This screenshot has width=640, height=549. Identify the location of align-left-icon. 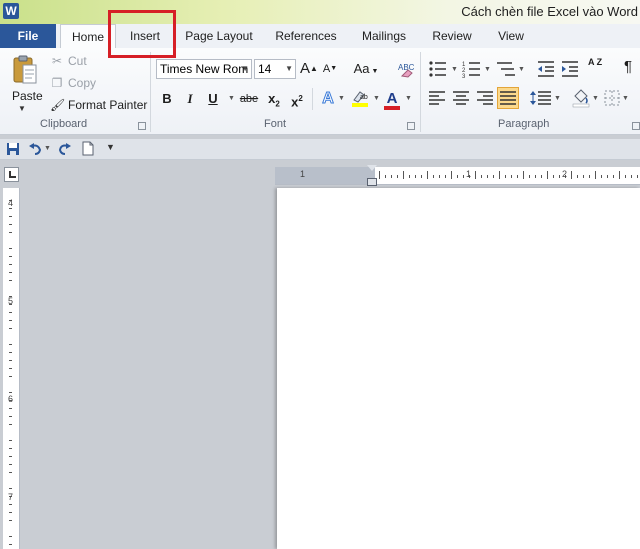
(437, 98).